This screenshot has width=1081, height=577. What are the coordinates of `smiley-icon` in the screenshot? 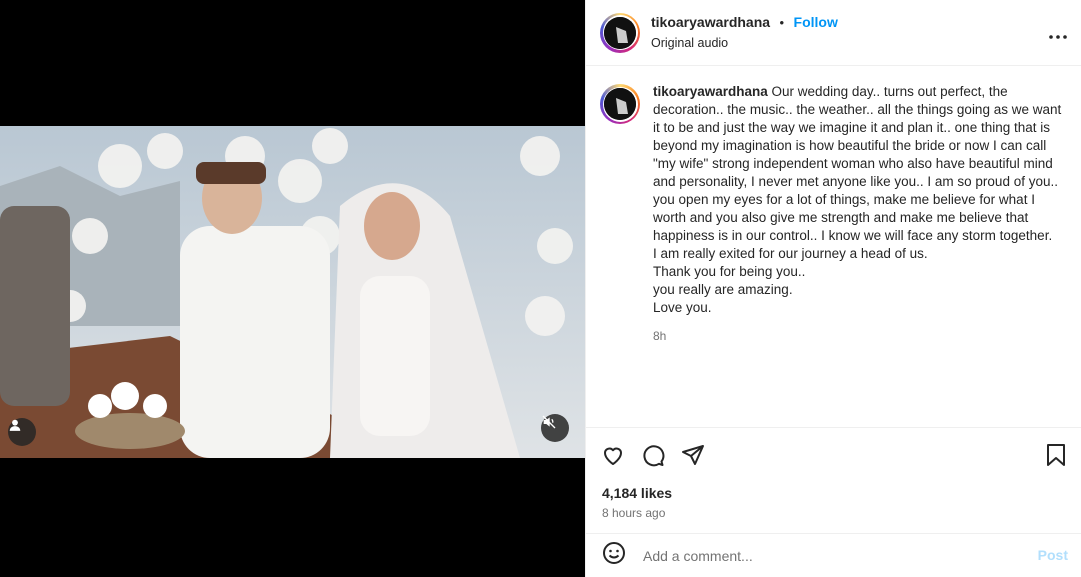 It's located at (614, 555).